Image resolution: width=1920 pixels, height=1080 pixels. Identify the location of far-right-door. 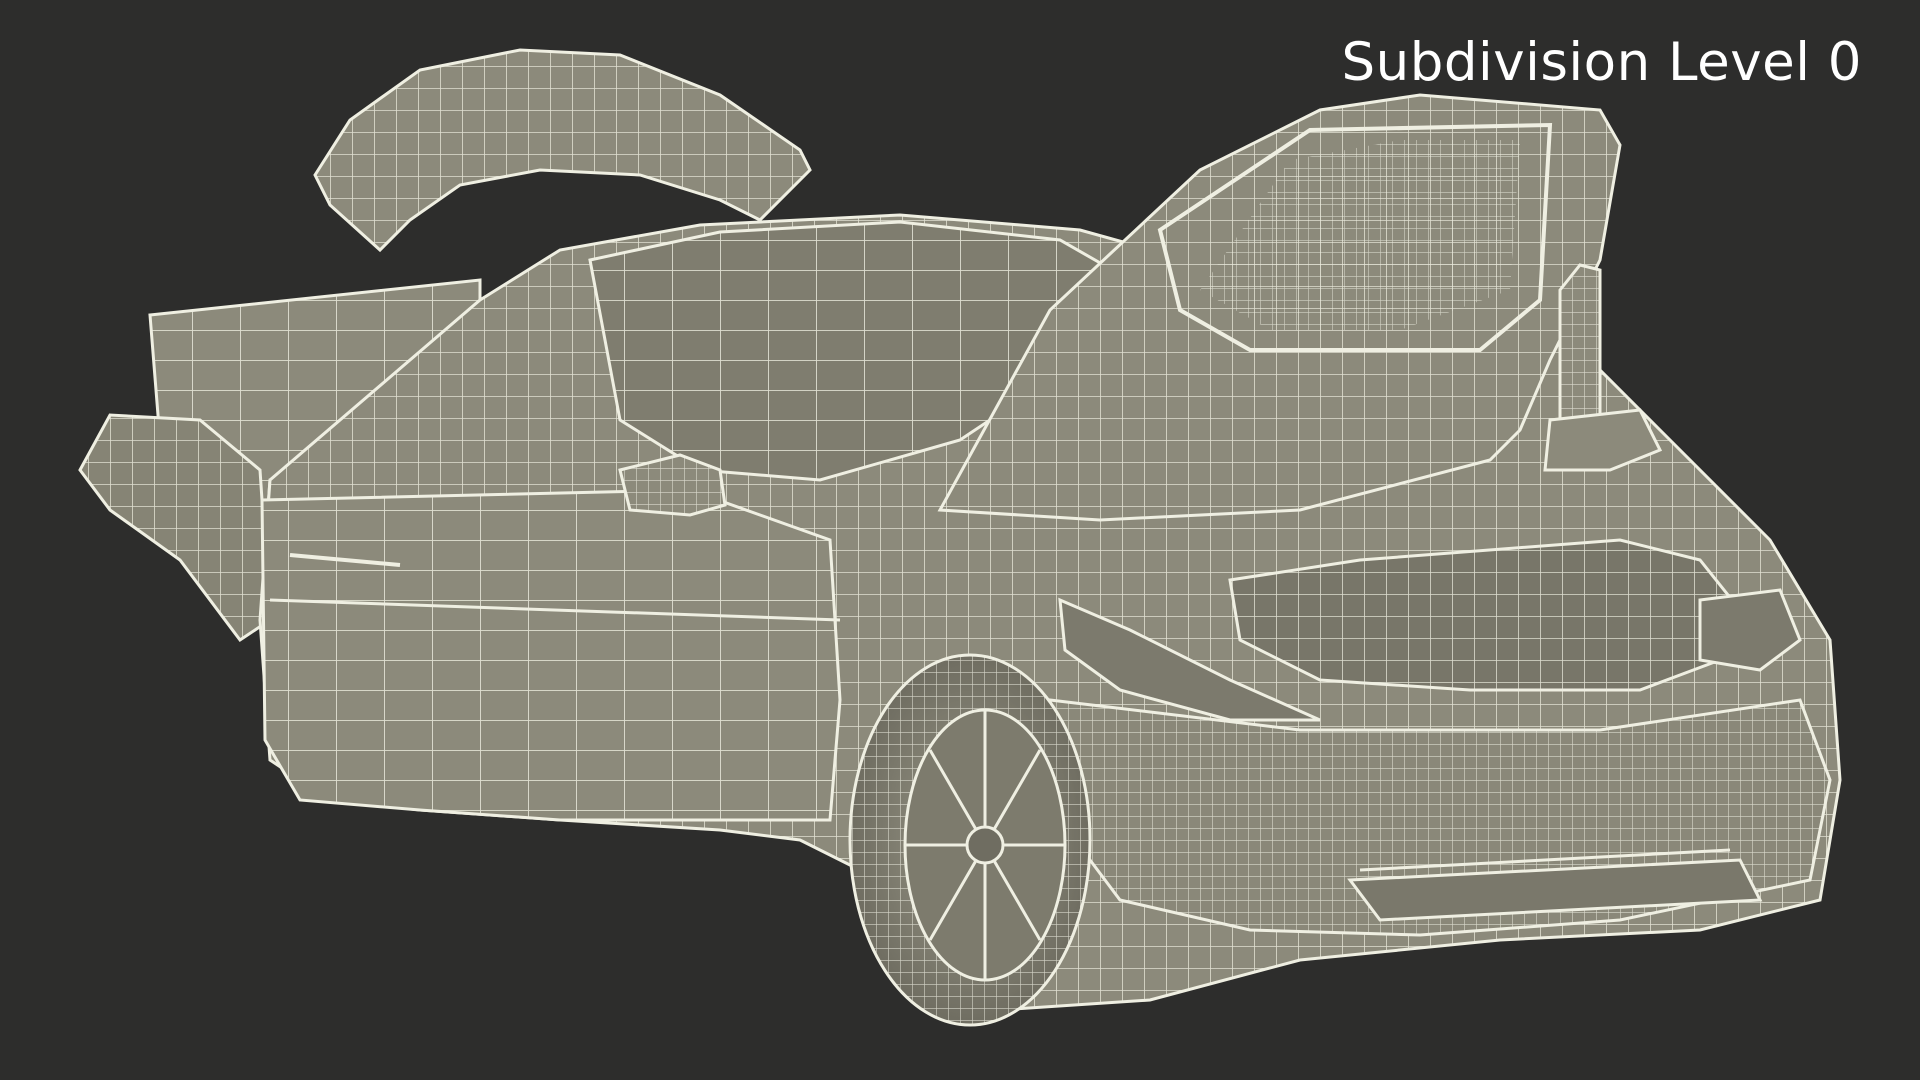
(1603, 367).